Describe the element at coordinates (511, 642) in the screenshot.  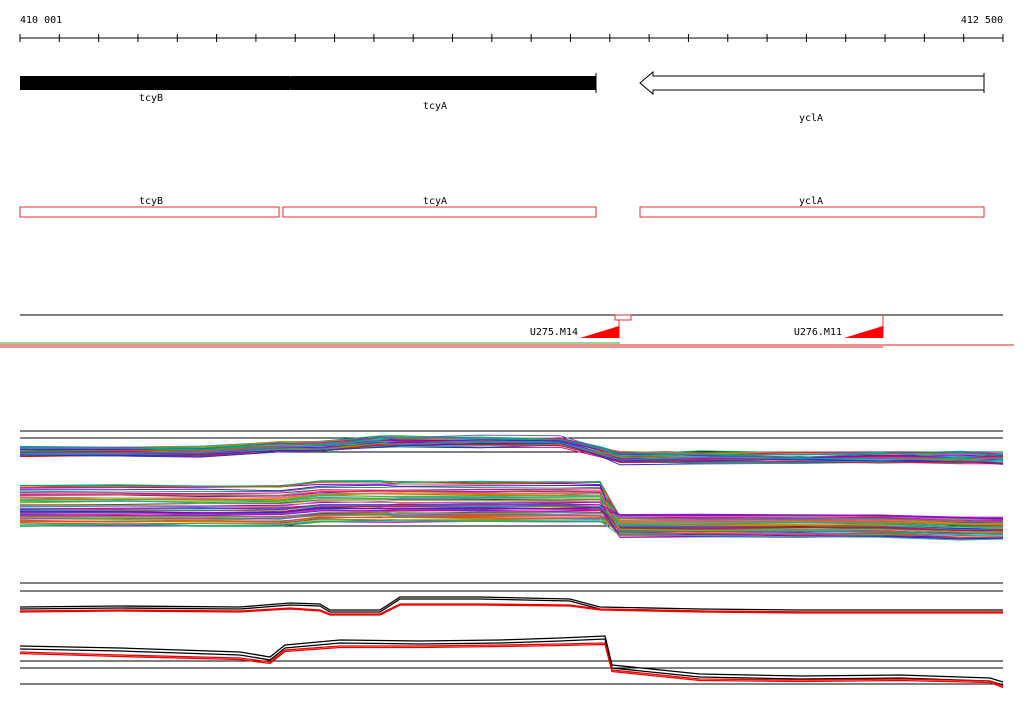
I see `profile-lower-lines` at that location.